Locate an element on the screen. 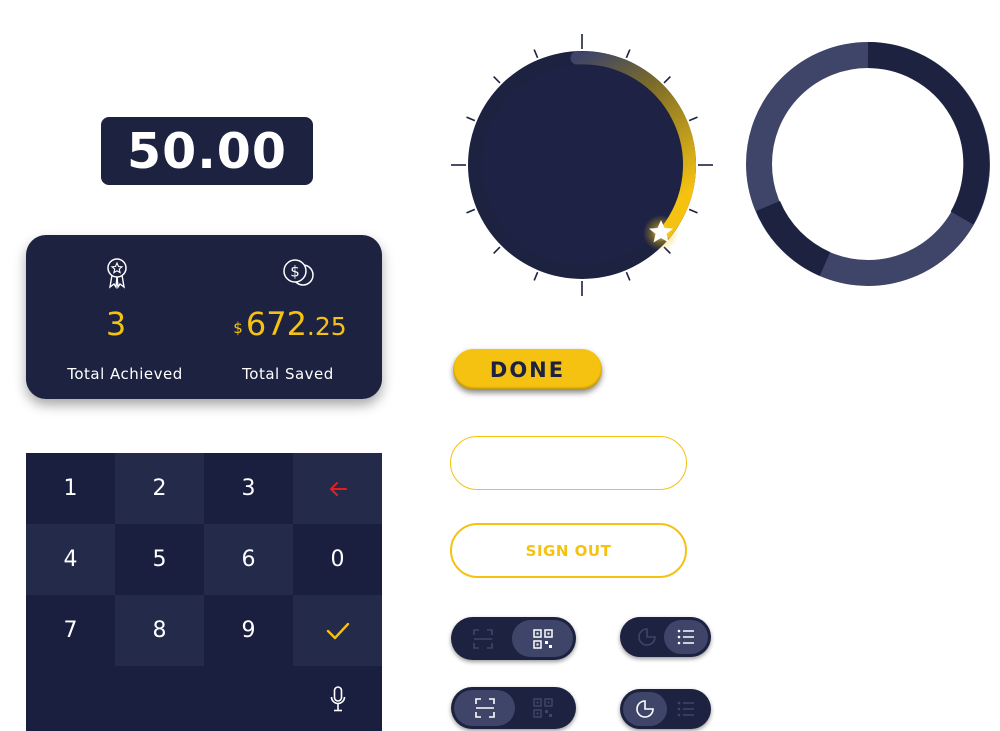 This screenshot has width=1000, height=731. scan-qr-toggle is located at coordinates (513, 638).